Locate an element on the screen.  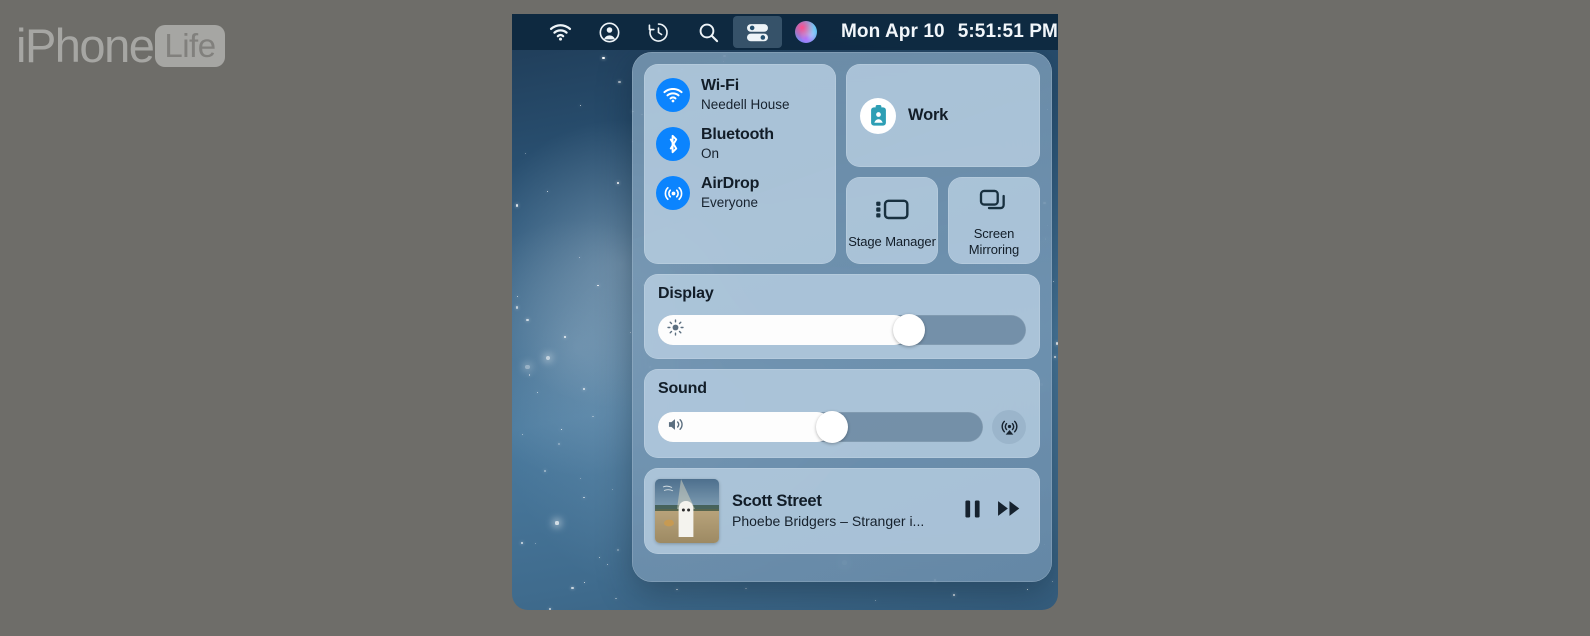
airdrop-title: AirDrop is located at coordinates (730, 184).